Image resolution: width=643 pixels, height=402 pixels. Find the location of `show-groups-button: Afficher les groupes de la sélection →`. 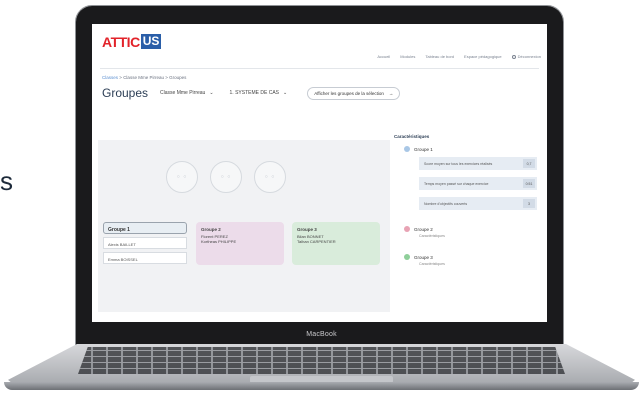

show-groups-button: Afficher les groupes de la sélection → is located at coordinates (354, 93).